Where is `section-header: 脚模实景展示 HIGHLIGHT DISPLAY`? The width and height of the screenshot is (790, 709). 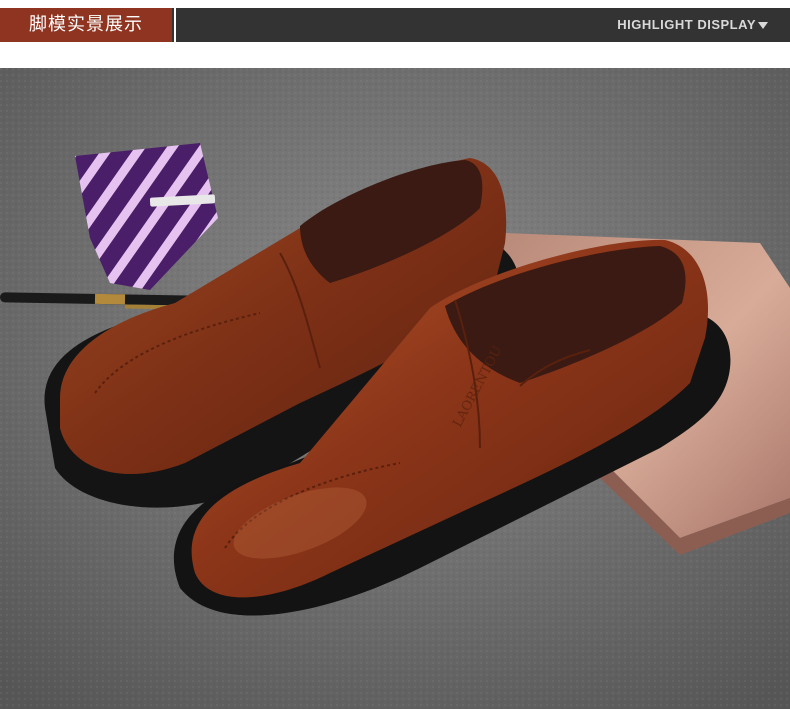 section-header: 脚模实景展示 HIGHLIGHT DISPLAY is located at coordinates (395, 25).